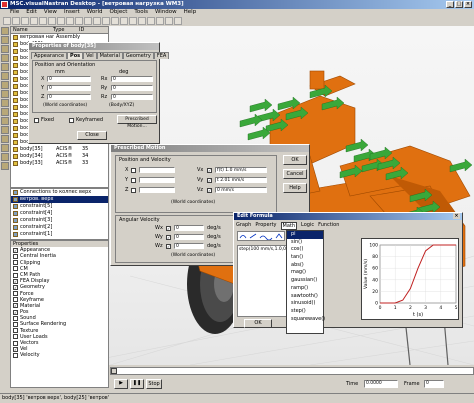 The width and height of the screenshot is (474, 403). What do you see at coordinates (154, 384) in the screenshot?
I see `stop-button: Stop` at bounding box center [154, 384].